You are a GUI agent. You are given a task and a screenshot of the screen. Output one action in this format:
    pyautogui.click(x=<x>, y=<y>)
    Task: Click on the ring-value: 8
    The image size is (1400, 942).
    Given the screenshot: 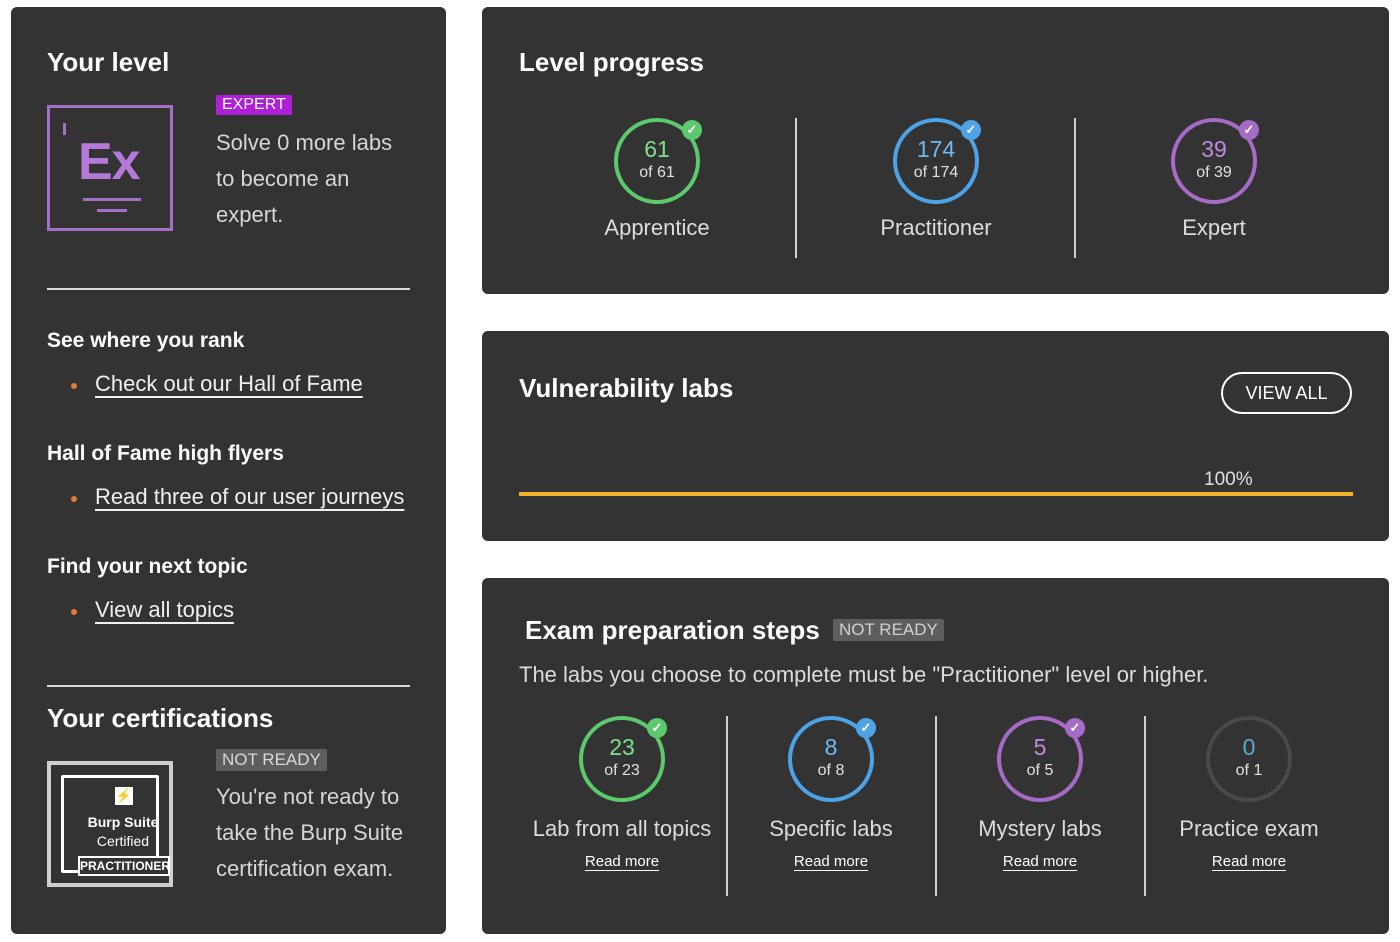 What is the action you would take?
    pyautogui.click(x=831, y=747)
    